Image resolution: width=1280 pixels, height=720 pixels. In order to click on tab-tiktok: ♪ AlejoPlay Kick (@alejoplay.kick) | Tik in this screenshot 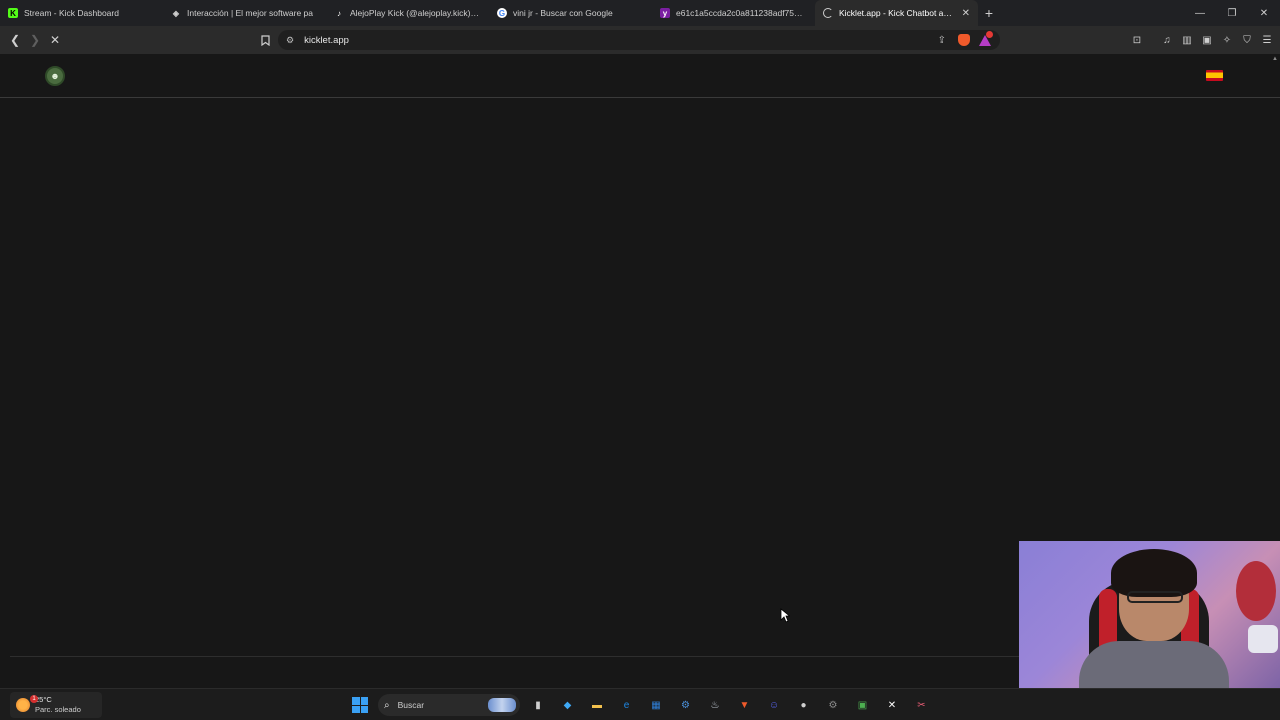, I will do `click(407, 13)`.